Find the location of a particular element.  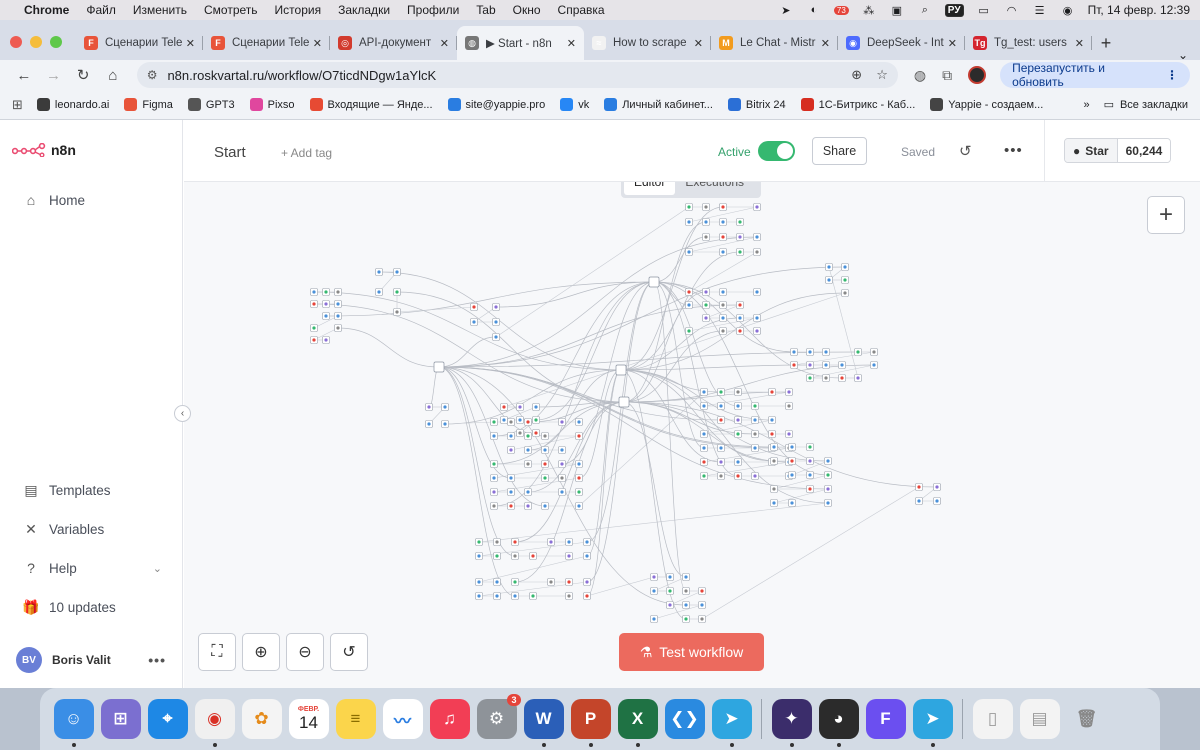

menubar-datetime: Пт, 14 февр. 12:39 is located at coordinates (1139, 10).